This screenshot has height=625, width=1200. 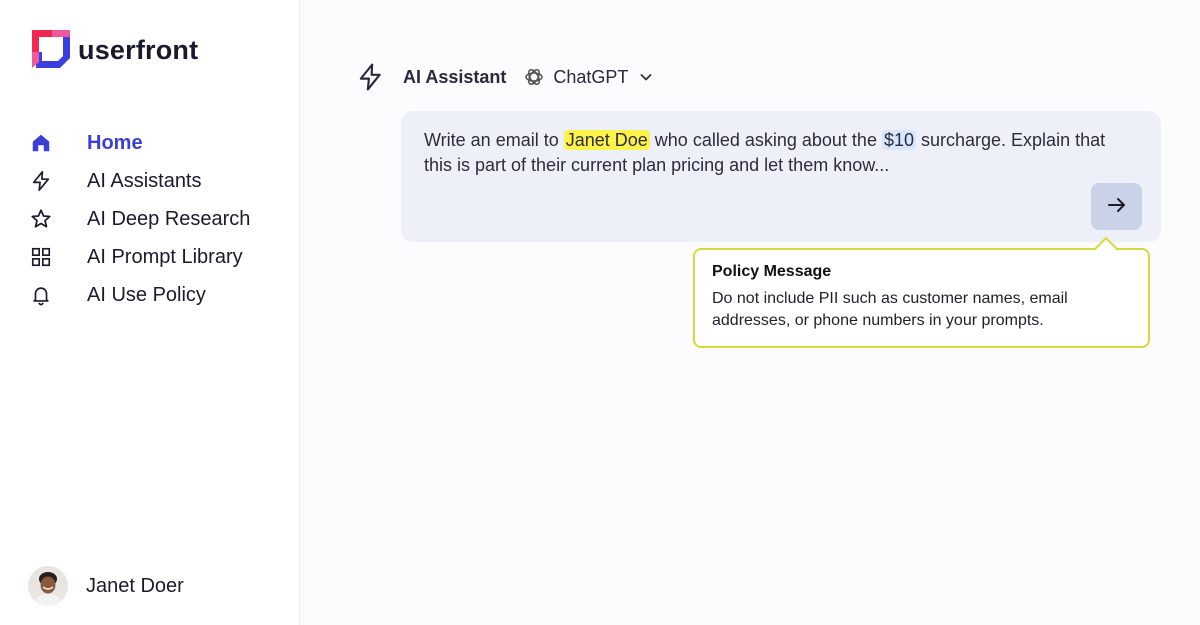 What do you see at coordinates (41, 295) in the screenshot?
I see `bell-icon` at bounding box center [41, 295].